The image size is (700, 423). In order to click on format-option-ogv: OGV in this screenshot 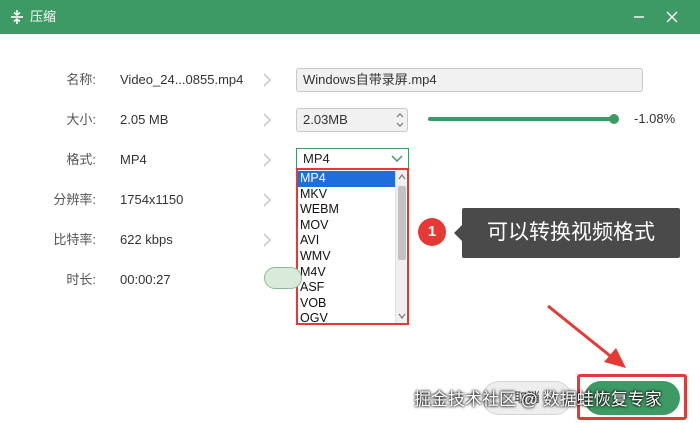, I will do `click(346, 319)`.